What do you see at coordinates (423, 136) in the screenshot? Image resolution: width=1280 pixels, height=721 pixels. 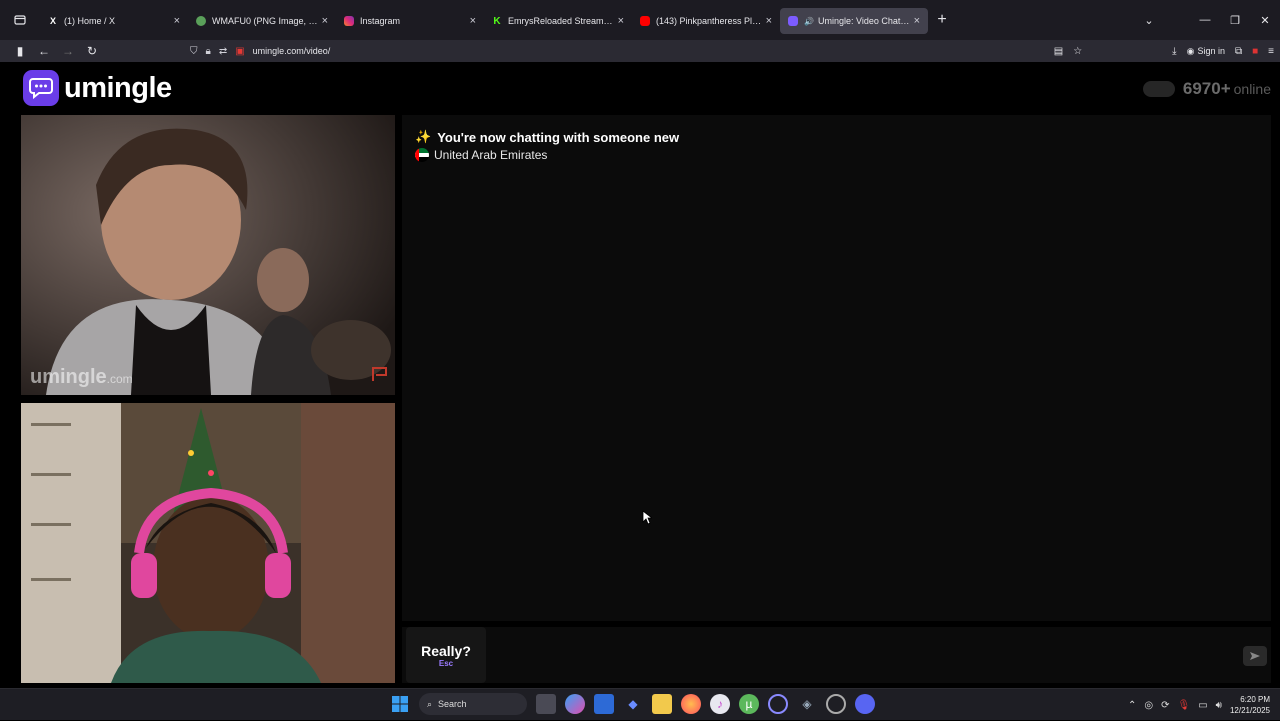 I see `sparkles-icon: ✨` at bounding box center [423, 136].